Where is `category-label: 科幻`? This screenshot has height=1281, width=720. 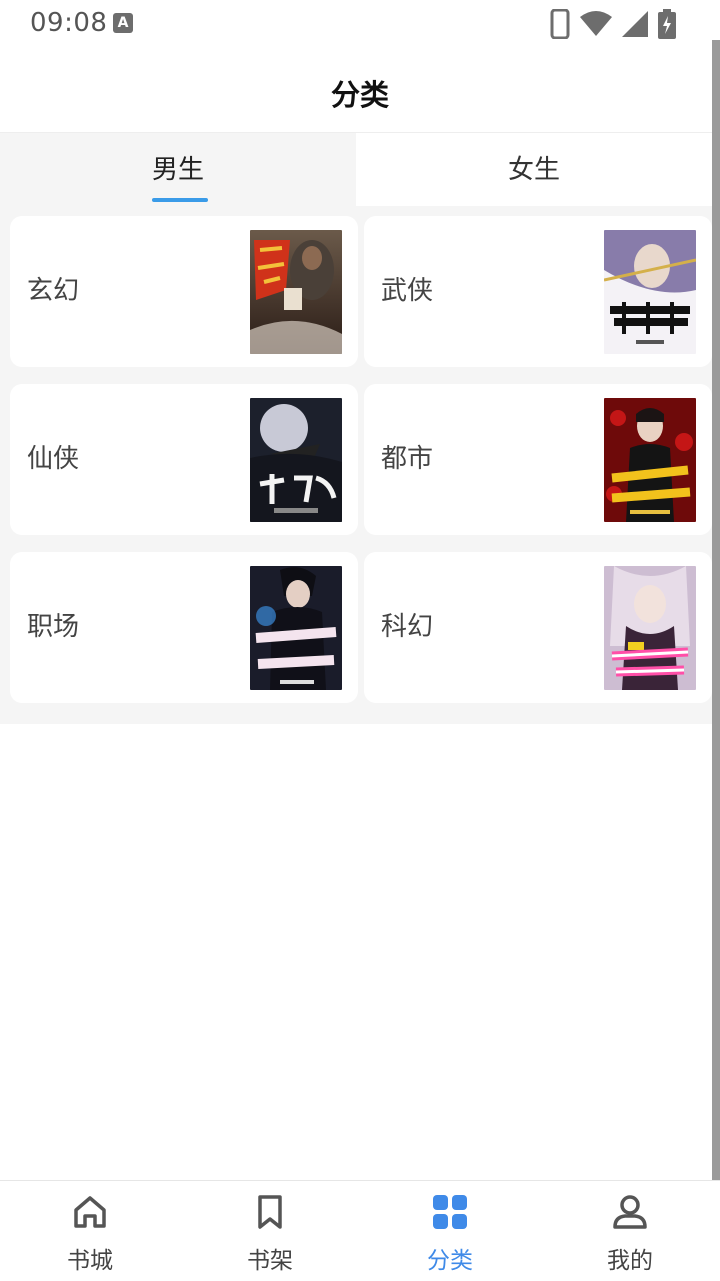 category-label: 科幻 is located at coordinates (407, 627).